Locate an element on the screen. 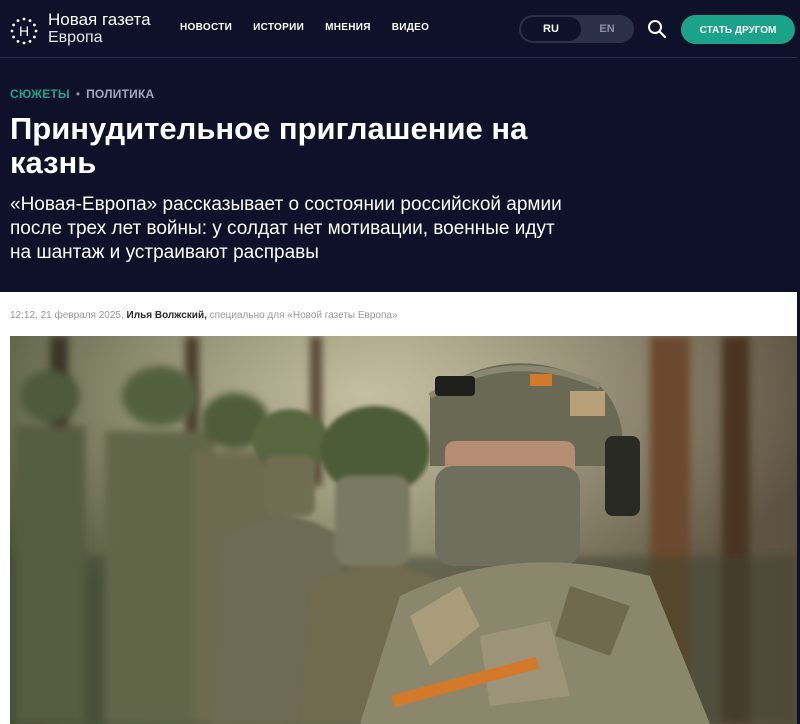  language-switcher: RU EN is located at coordinates (576, 29).